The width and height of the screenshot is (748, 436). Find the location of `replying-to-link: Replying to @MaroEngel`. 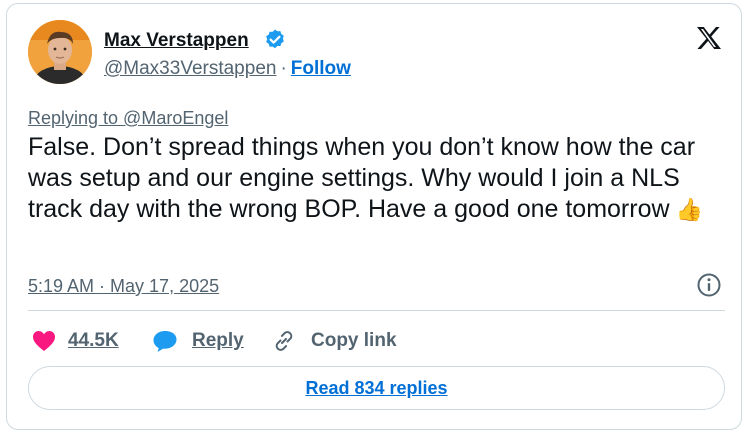

replying-to-link: Replying to @MaroEngel is located at coordinates (128, 118).